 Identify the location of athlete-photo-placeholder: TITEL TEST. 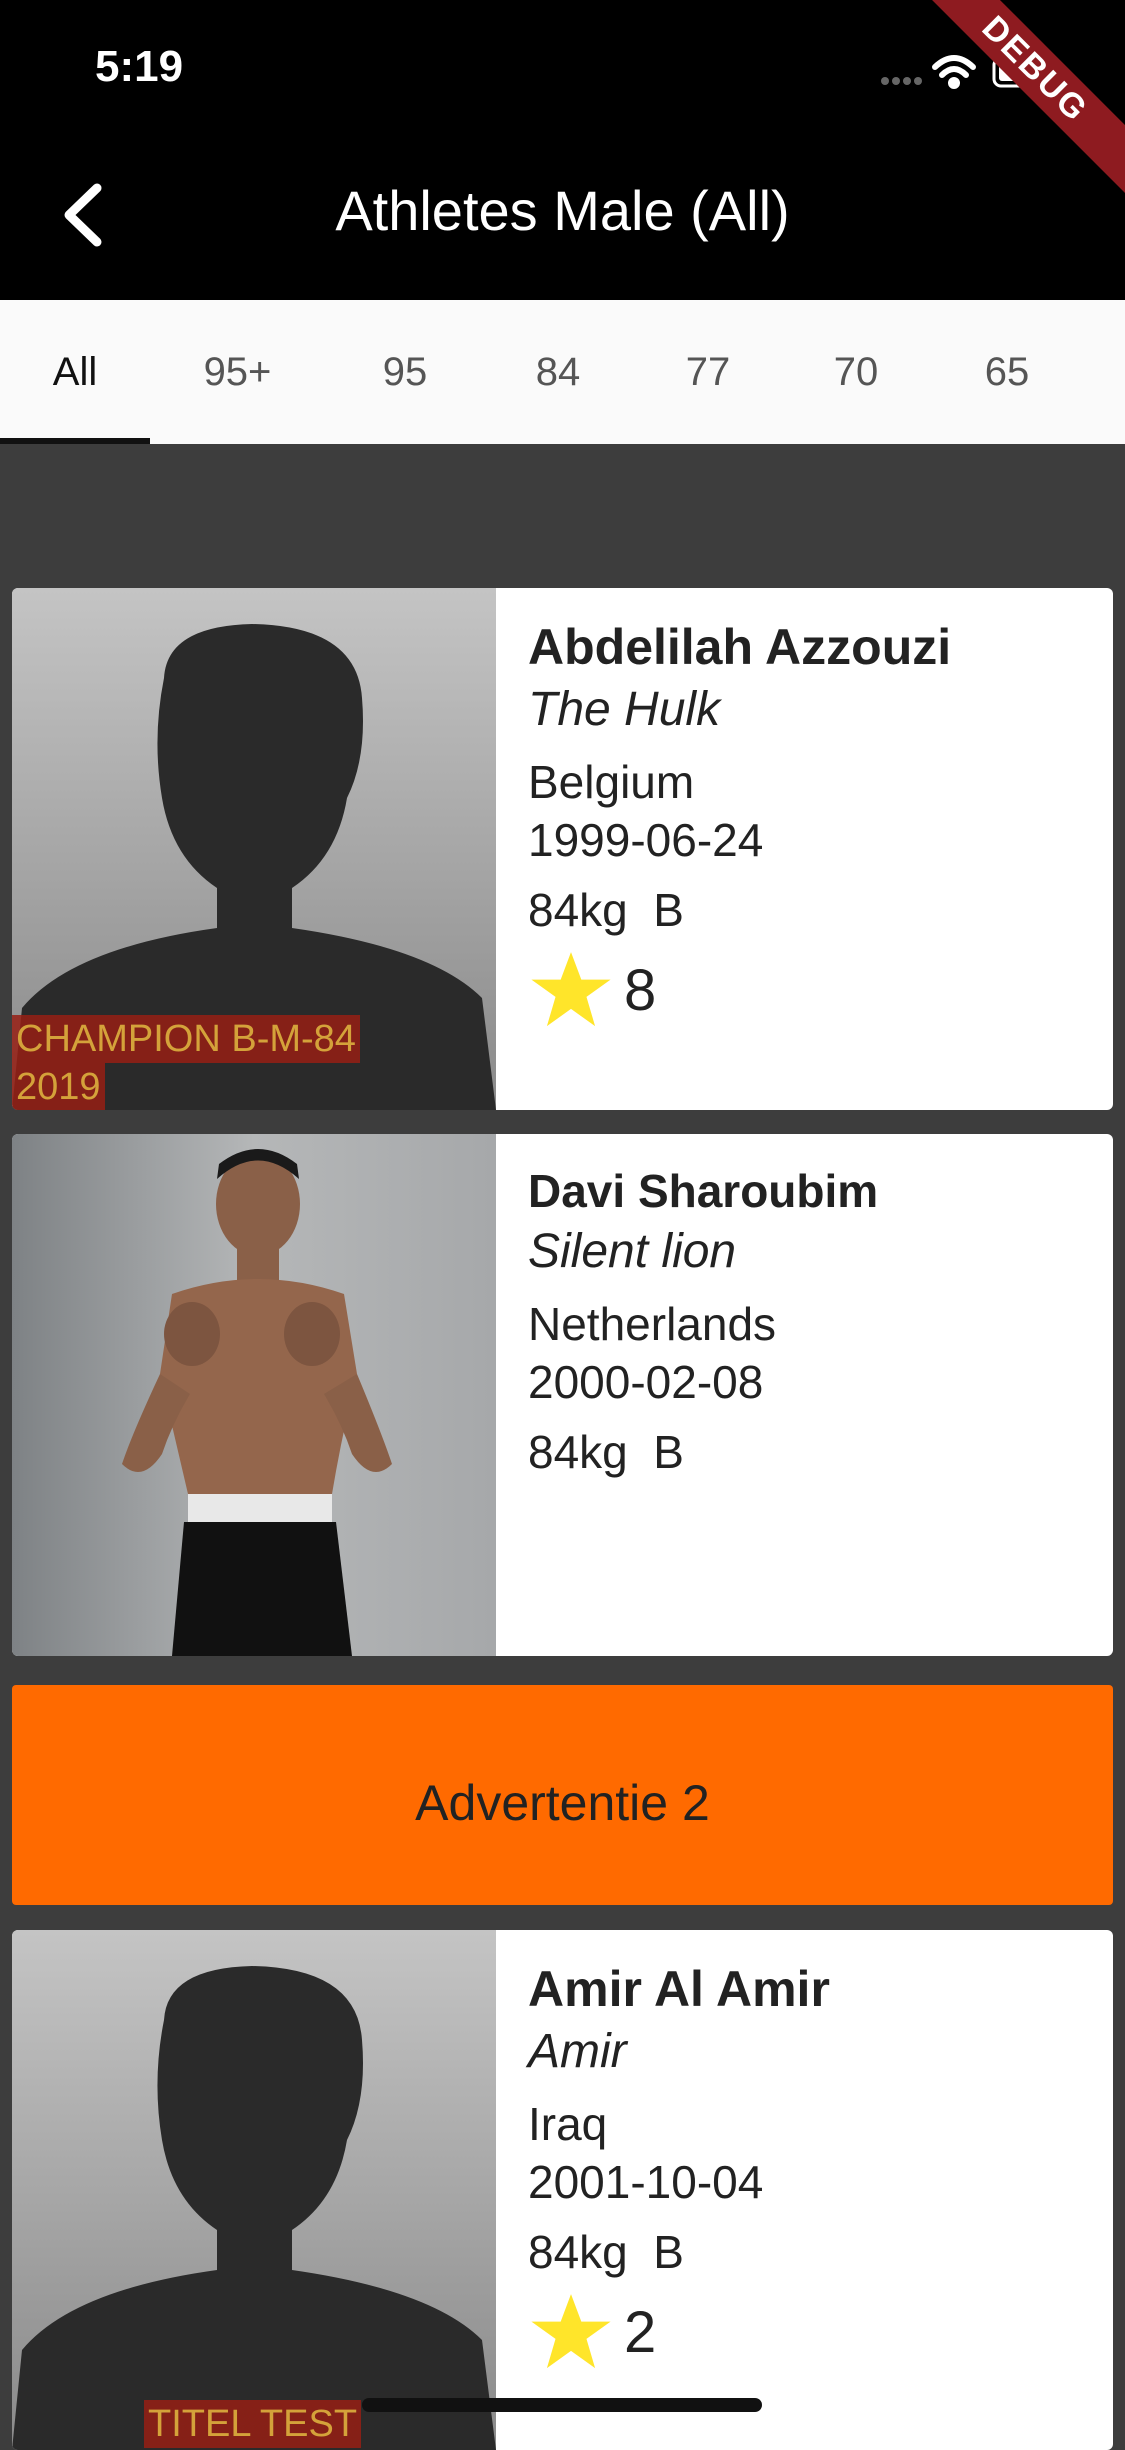
(254, 2190).